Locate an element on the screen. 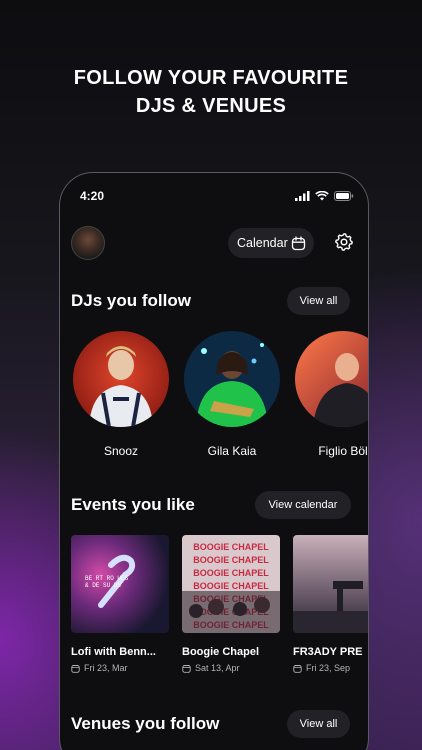 The height and width of the screenshot is (750, 422). headline-line-1: FOLLOW YOUR FAVOURITE is located at coordinates (211, 78).